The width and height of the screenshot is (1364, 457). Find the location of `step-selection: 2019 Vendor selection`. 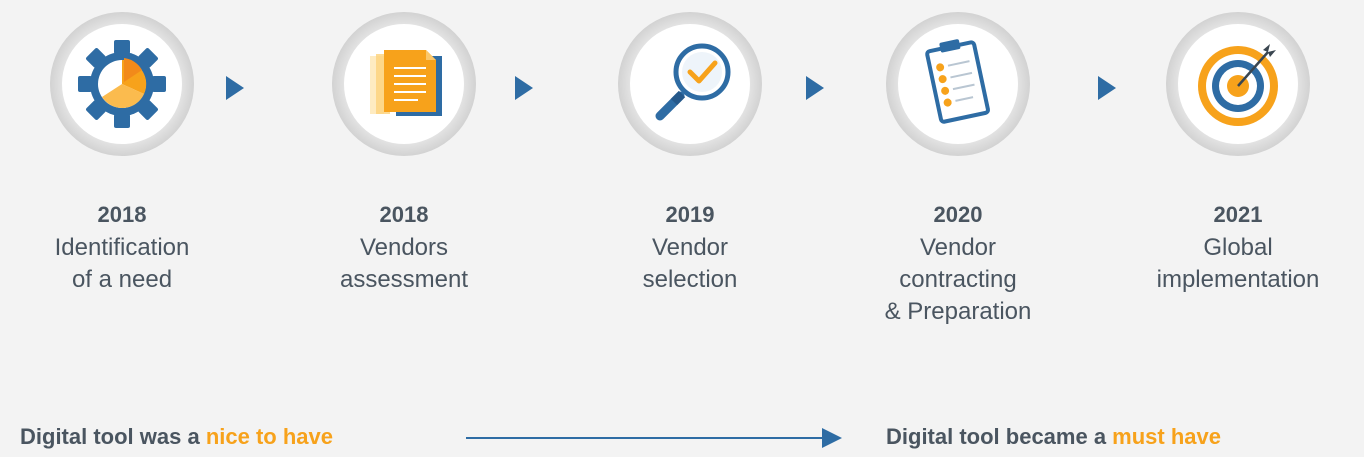

step-selection: 2019 Vendor selection is located at coordinates (690, 153).